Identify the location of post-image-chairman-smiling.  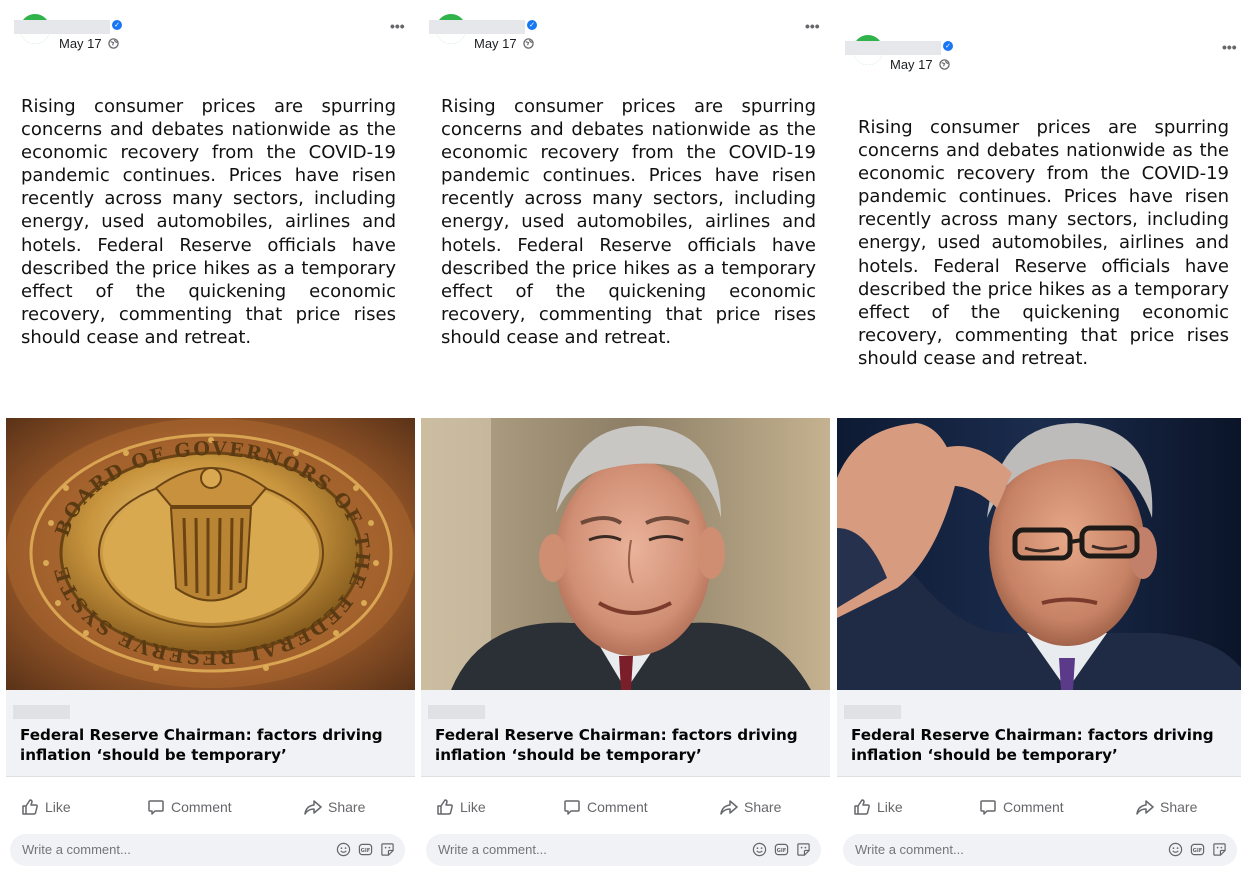
(625, 554).